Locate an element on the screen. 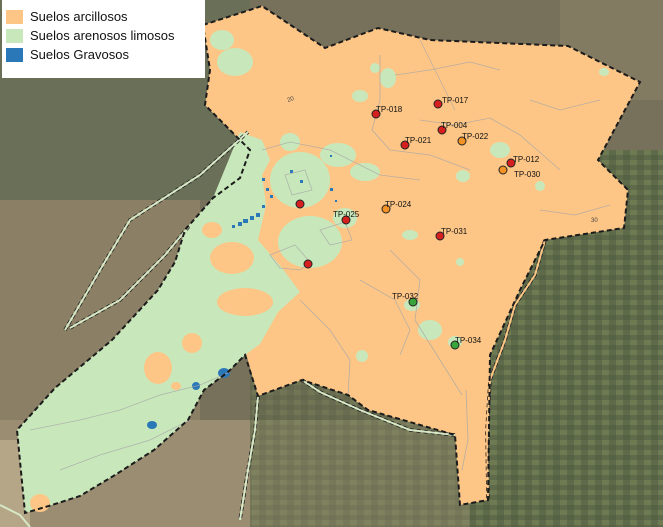 This screenshot has width=663, height=527. test-pit-label: TP-022 is located at coordinates (475, 136).